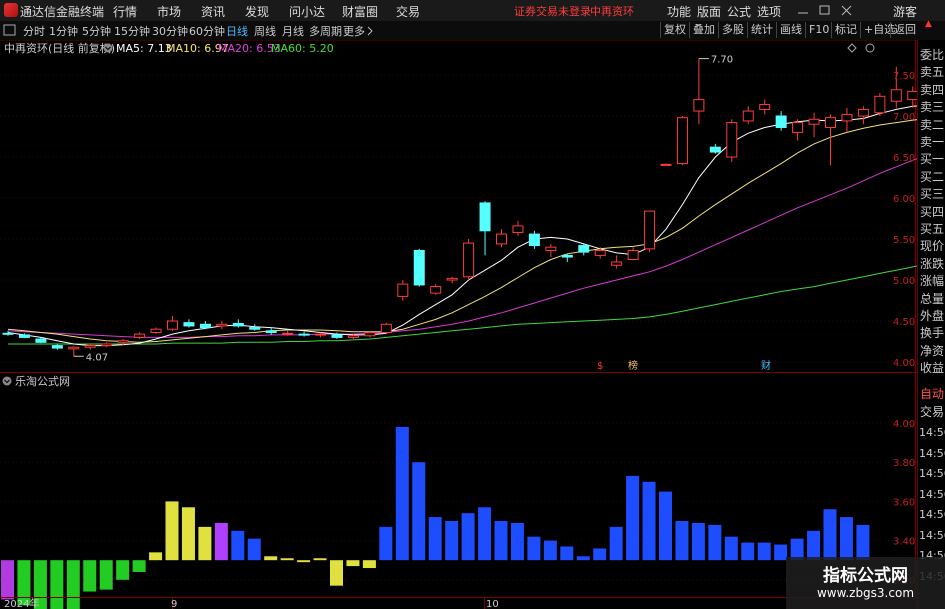  I want to click on indicator-tick-label: 3.80, so click(904, 463).